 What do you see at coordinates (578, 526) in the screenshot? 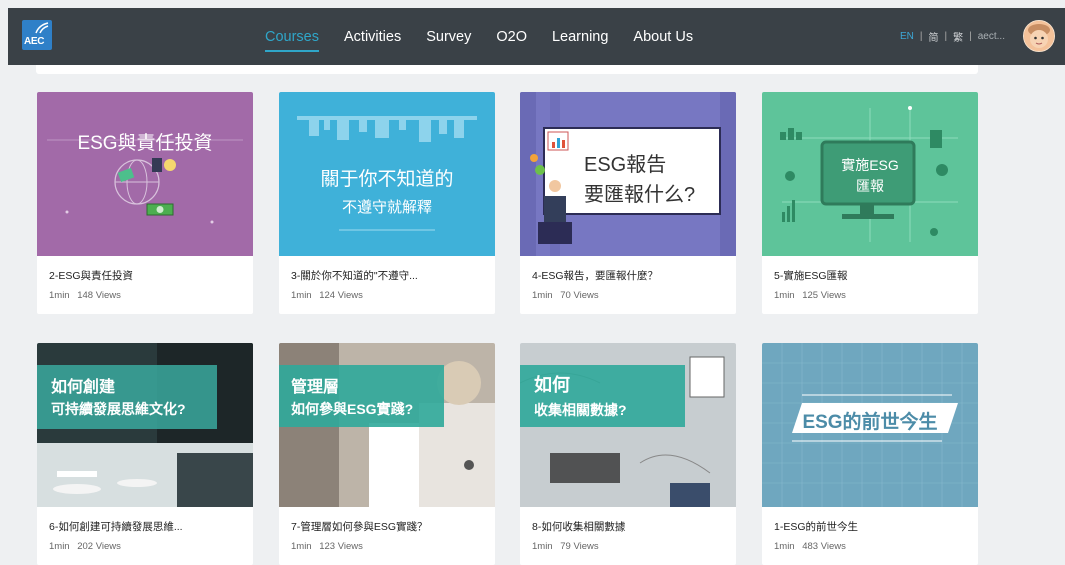
I see `course-title: 8-如何收集相關數據` at bounding box center [578, 526].